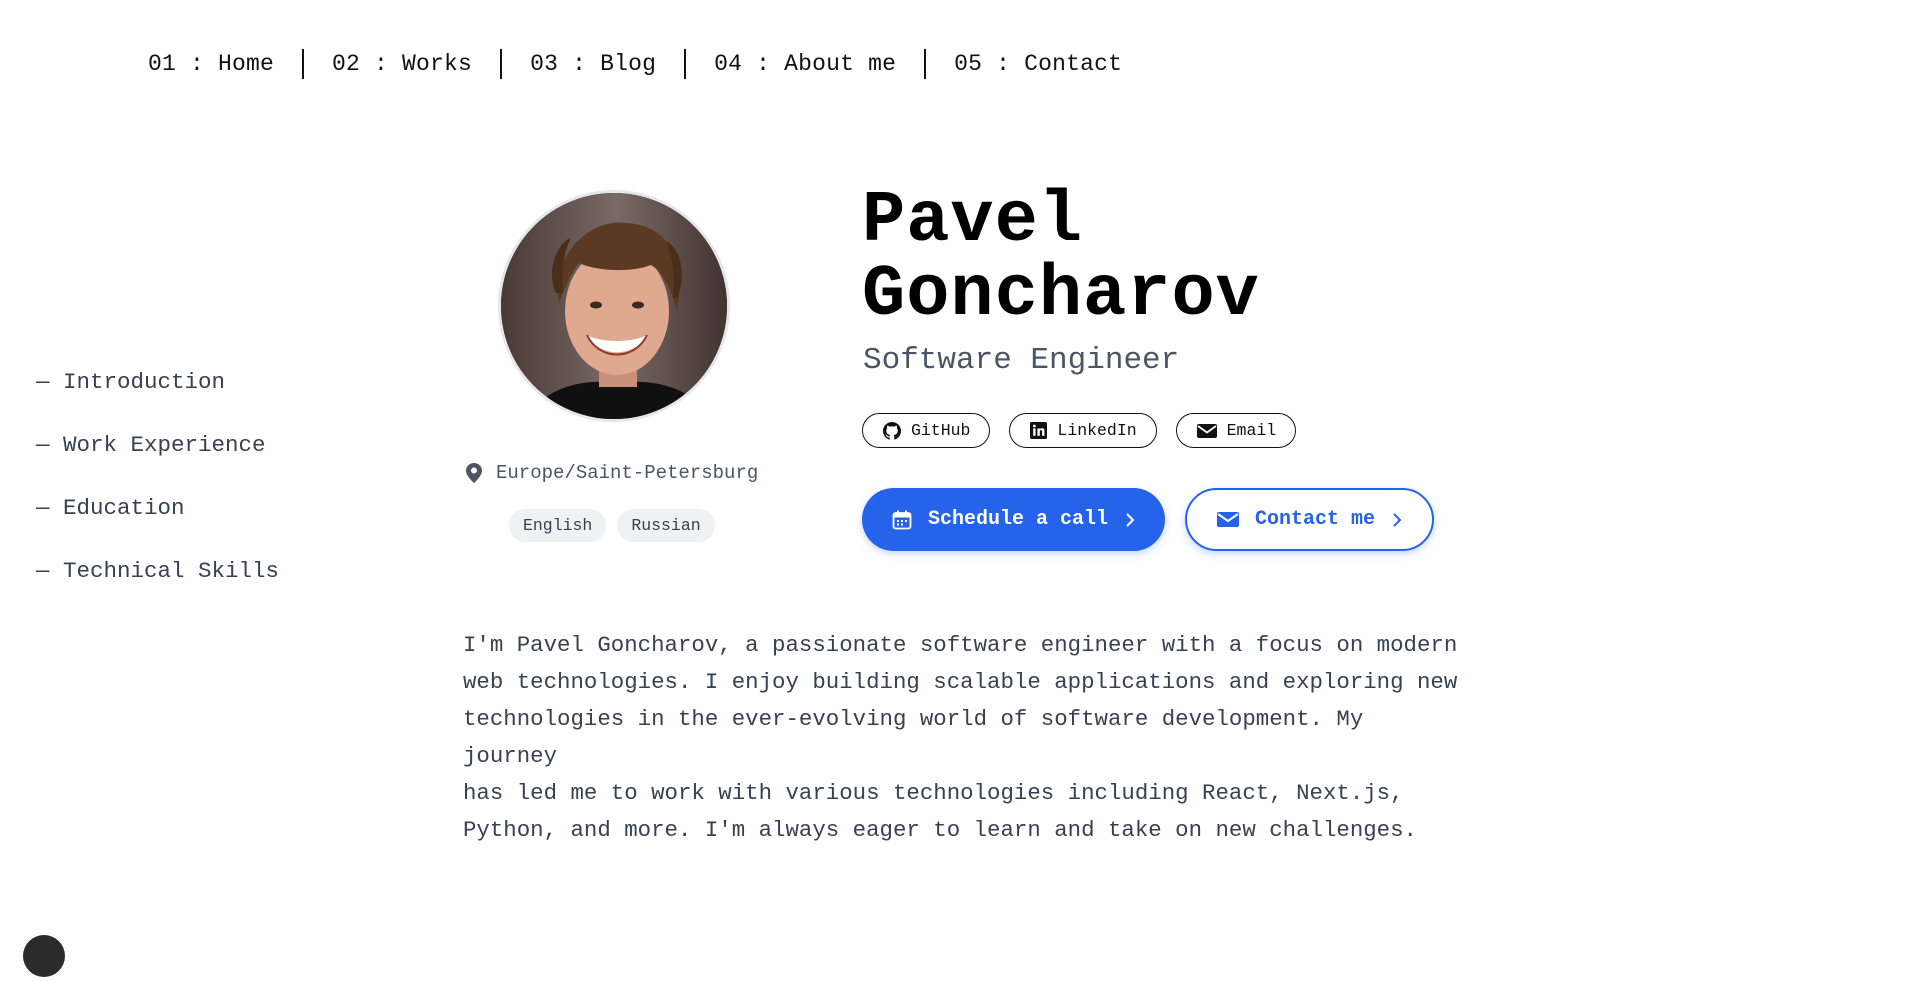 The image size is (1906, 981). What do you see at coordinates (902, 520) in the screenshot?
I see `calendar-icon` at bounding box center [902, 520].